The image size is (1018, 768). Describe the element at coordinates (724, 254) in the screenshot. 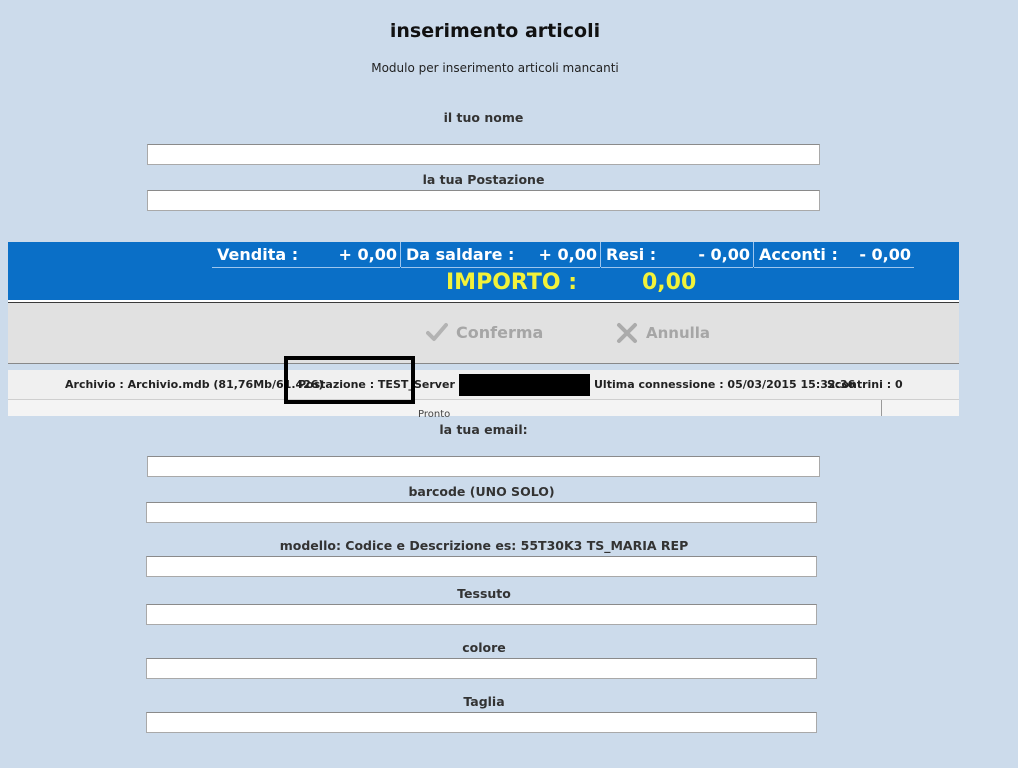

I see `resi-value: - 0,00` at that location.